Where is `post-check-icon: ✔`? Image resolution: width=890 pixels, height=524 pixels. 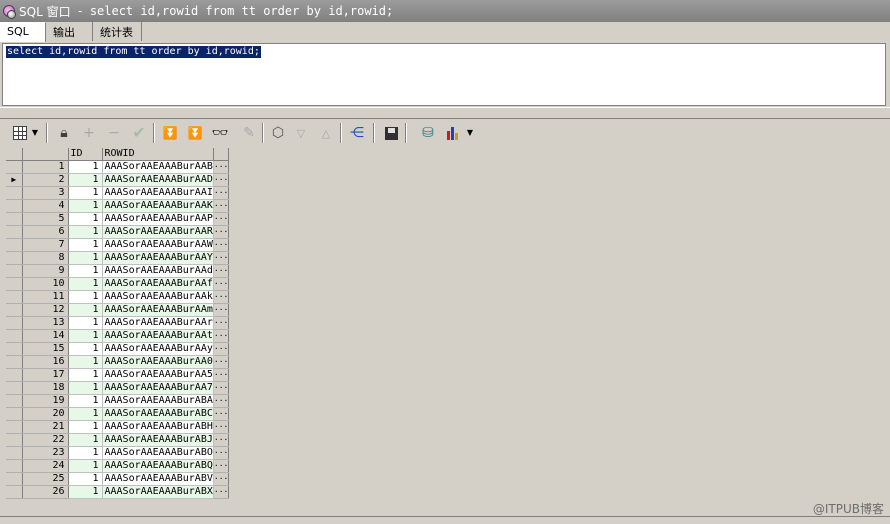
post-check-icon: ✔ is located at coordinates (139, 133).